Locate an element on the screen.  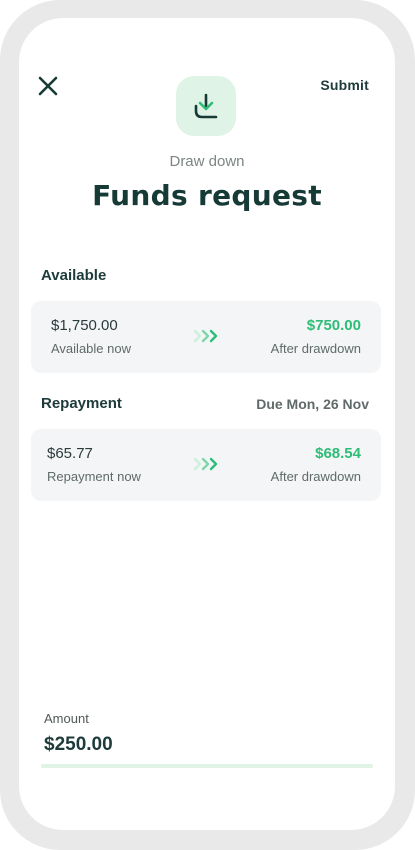
close-button is located at coordinates (48, 86).